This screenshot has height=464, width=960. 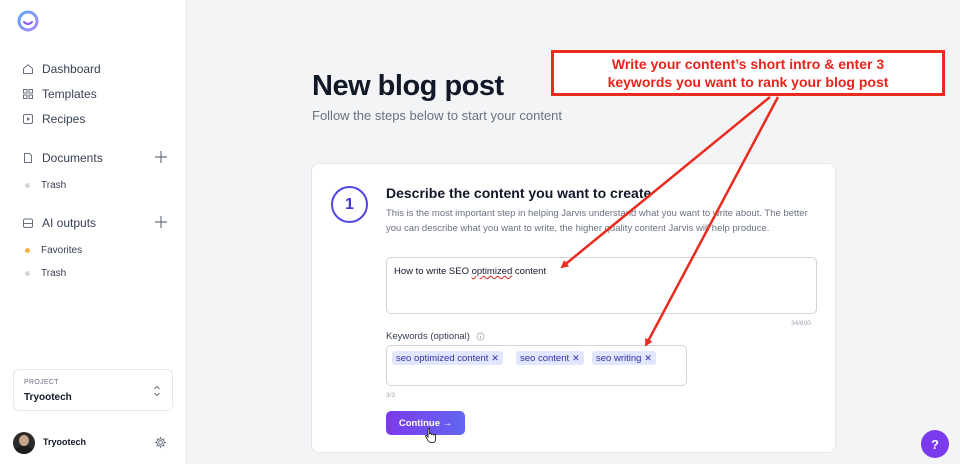 I want to click on nav-dashboard: Dashboard, so click(x=61, y=69).